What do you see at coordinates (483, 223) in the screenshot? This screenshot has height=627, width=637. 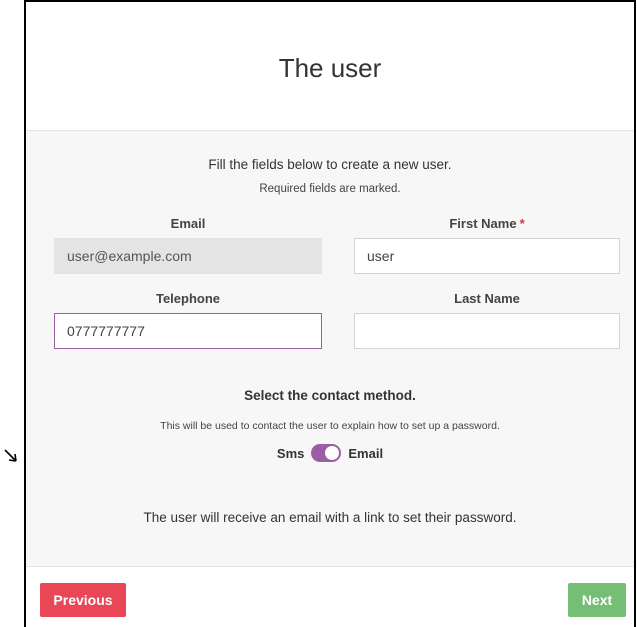 I see `first-name-label-text: First Name` at bounding box center [483, 223].